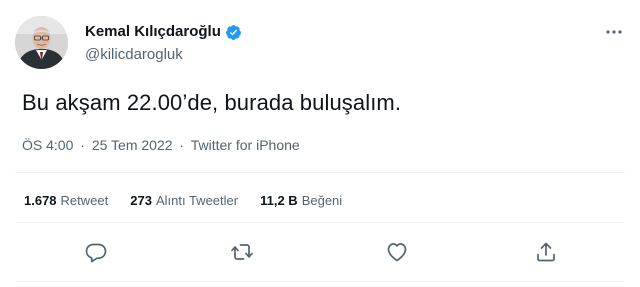  I want to click on retweet-icon, so click(242, 252).